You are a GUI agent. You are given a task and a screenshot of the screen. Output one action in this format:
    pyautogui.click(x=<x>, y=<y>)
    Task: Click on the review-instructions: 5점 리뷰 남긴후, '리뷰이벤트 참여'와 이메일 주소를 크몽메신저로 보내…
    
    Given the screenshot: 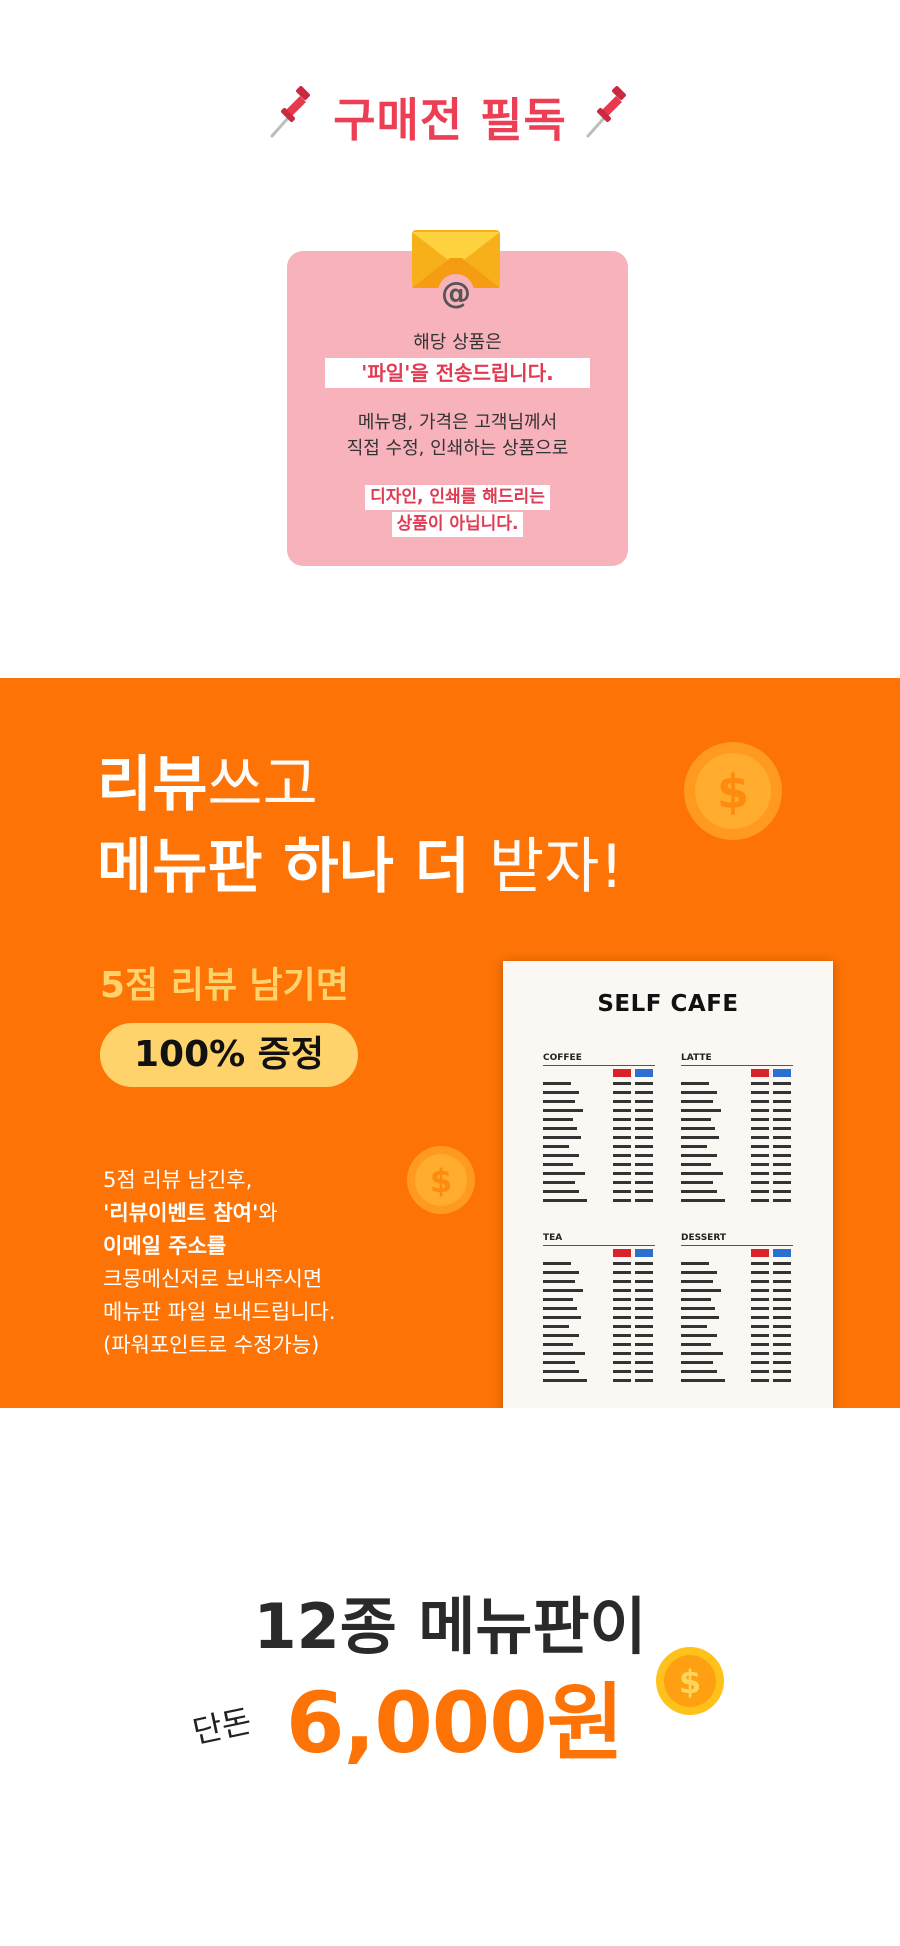 What is the action you would take?
    pyautogui.click(x=219, y=1263)
    